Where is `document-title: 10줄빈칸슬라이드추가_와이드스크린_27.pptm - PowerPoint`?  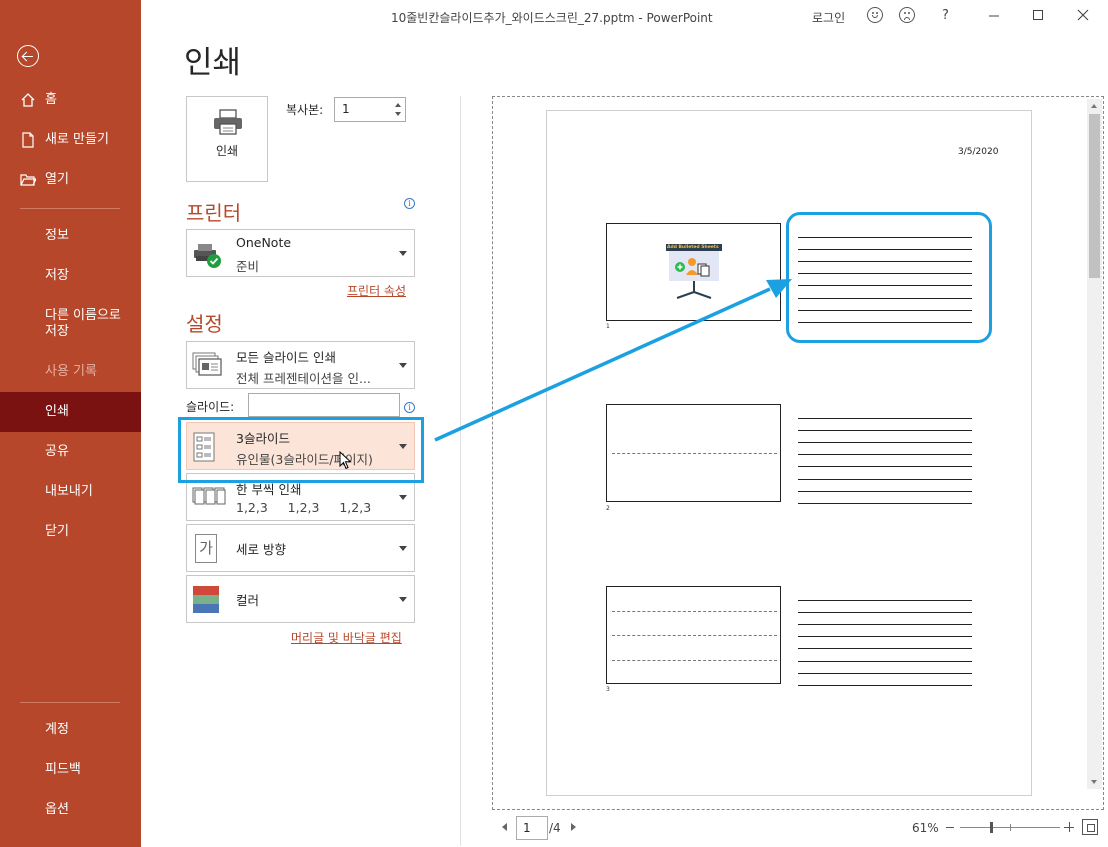
document-title: 10줄빈칸슬라이드추가_와이드스크린_27.pptm - PowerPoint is located at coordinates (552, 18).